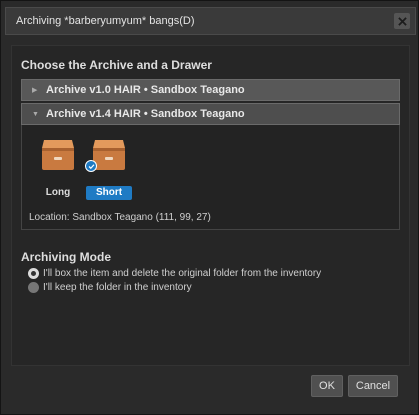  What do you see at coordinates (145, 90) in the screenshot?
I see `archive-item-label: Archive v1.0 HAIR • Sandbox Teagano` at bounding box center [145, 90].